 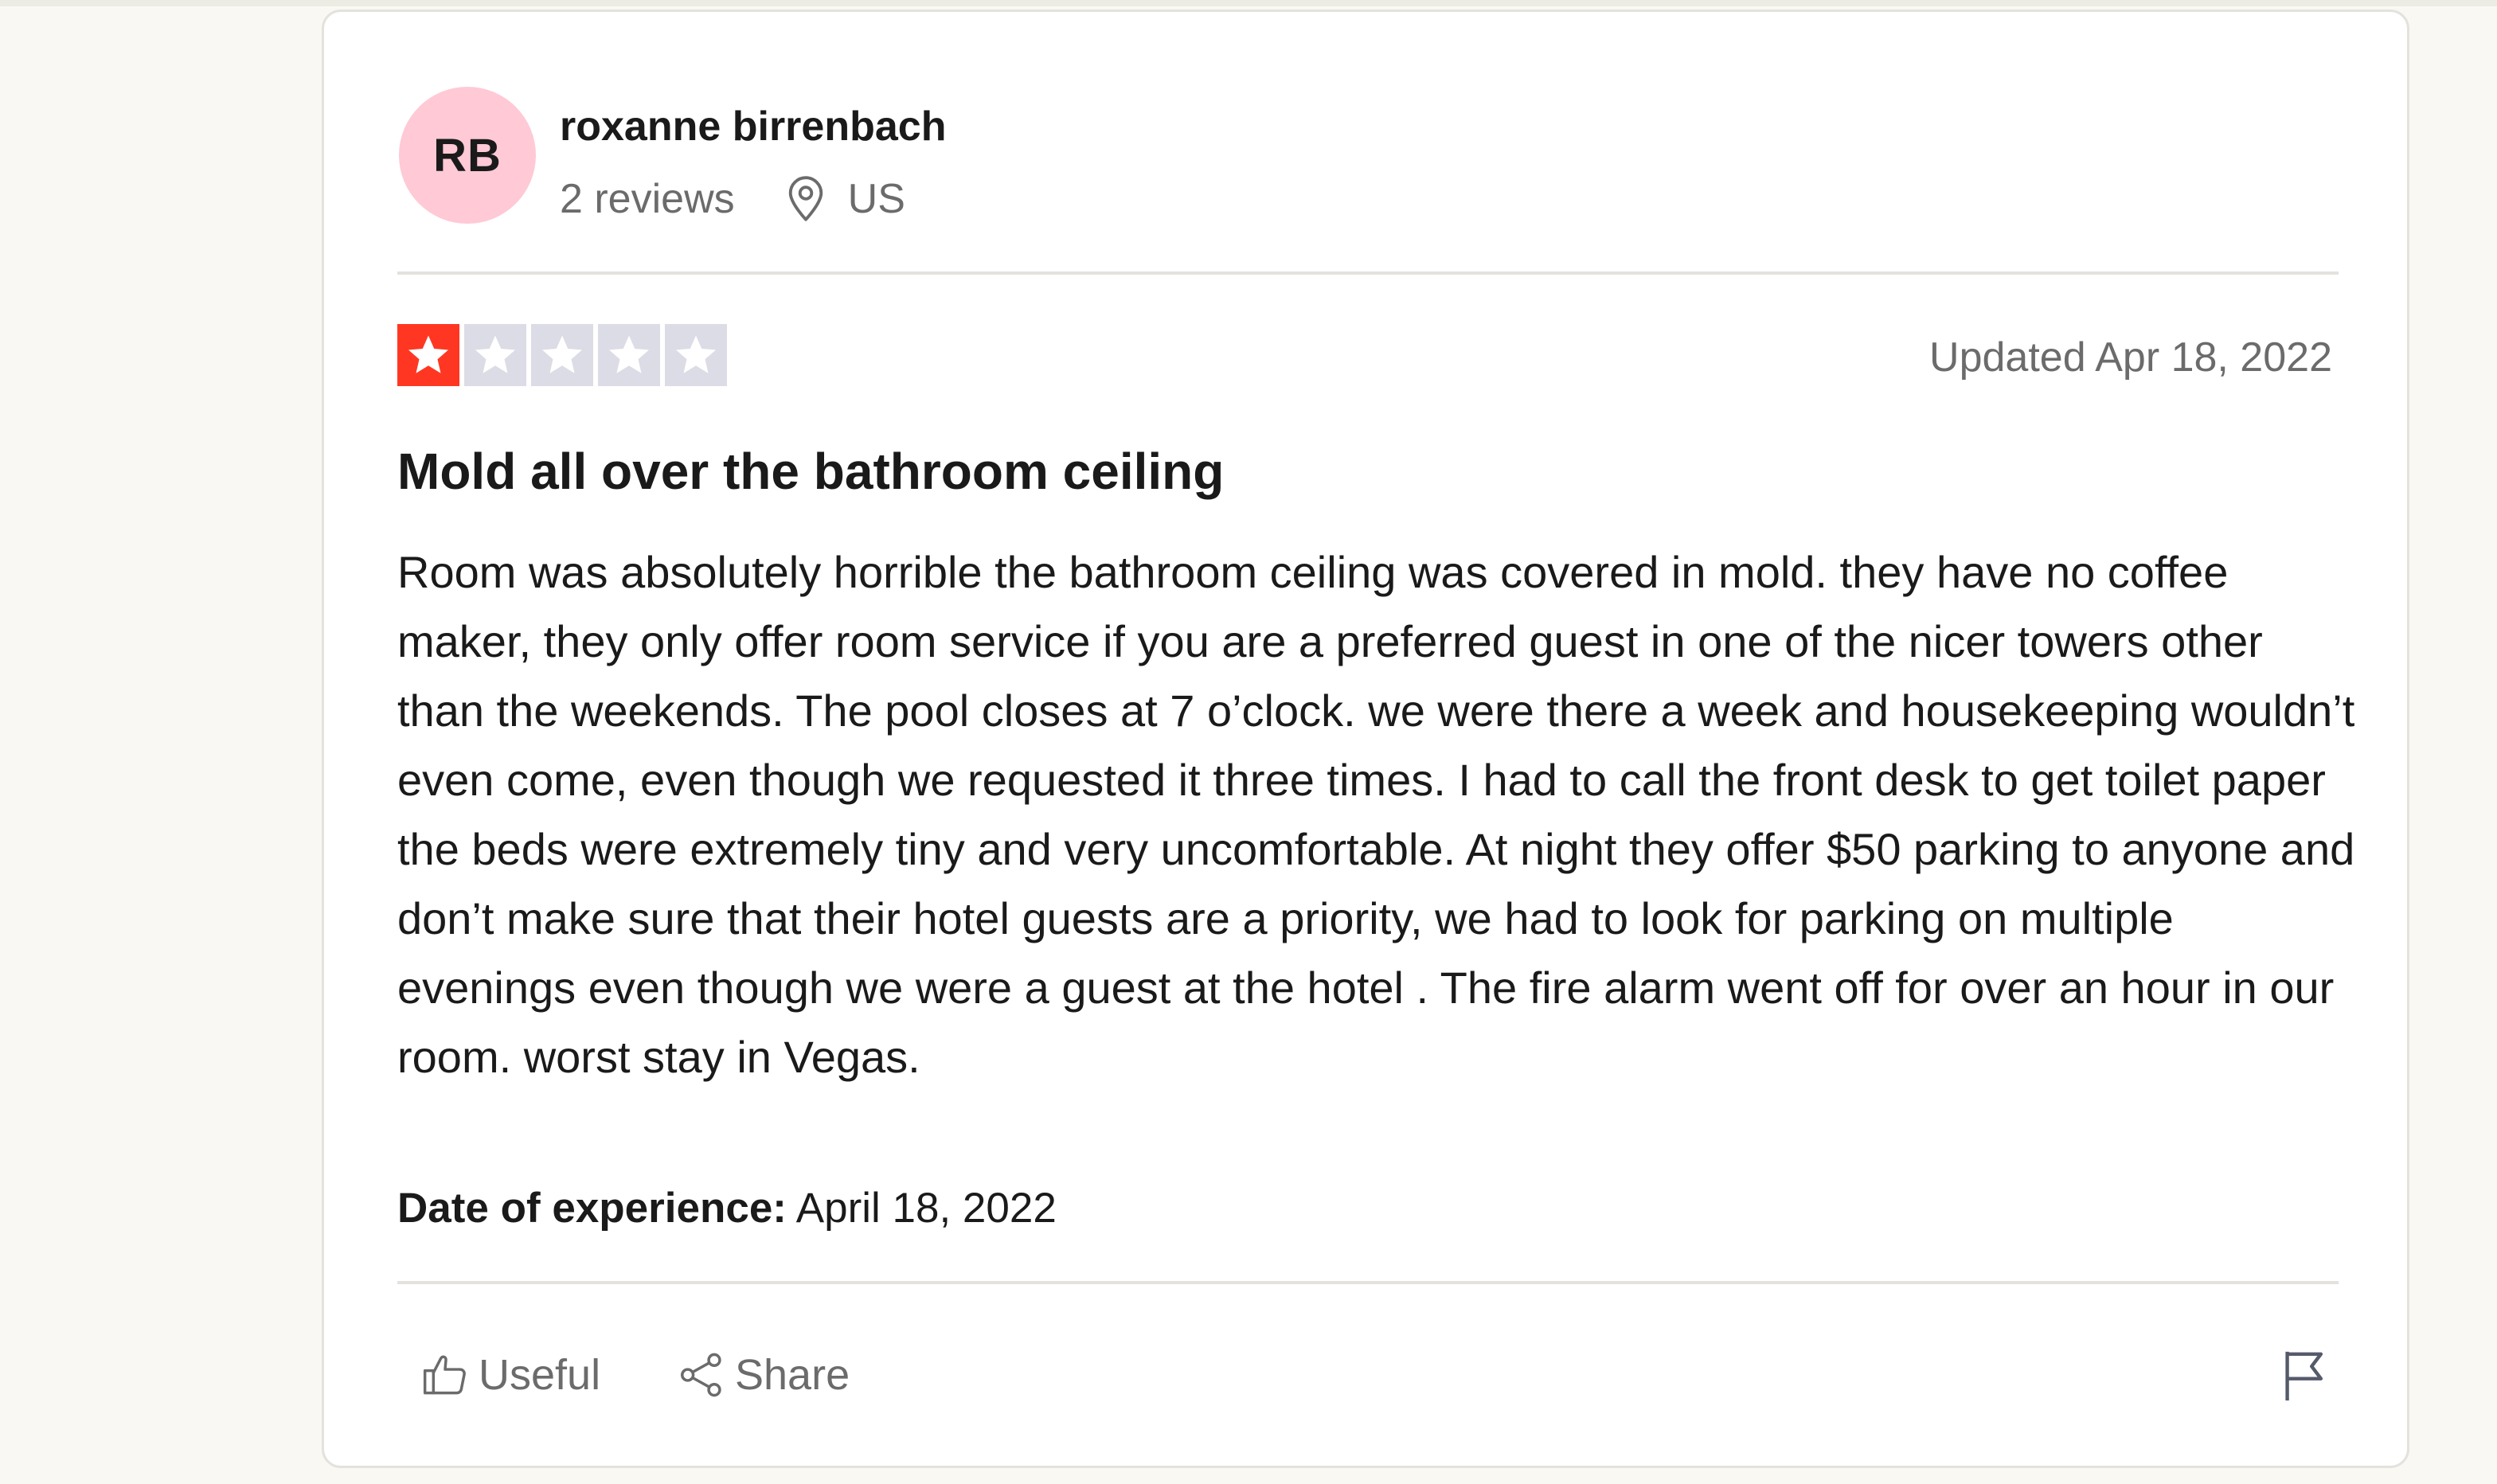 What do you see at coordinates (2130, 357) in the screenshot?
I see `updated-date: Updated Apr 18, 2022` at bounding box center [2130, 357].